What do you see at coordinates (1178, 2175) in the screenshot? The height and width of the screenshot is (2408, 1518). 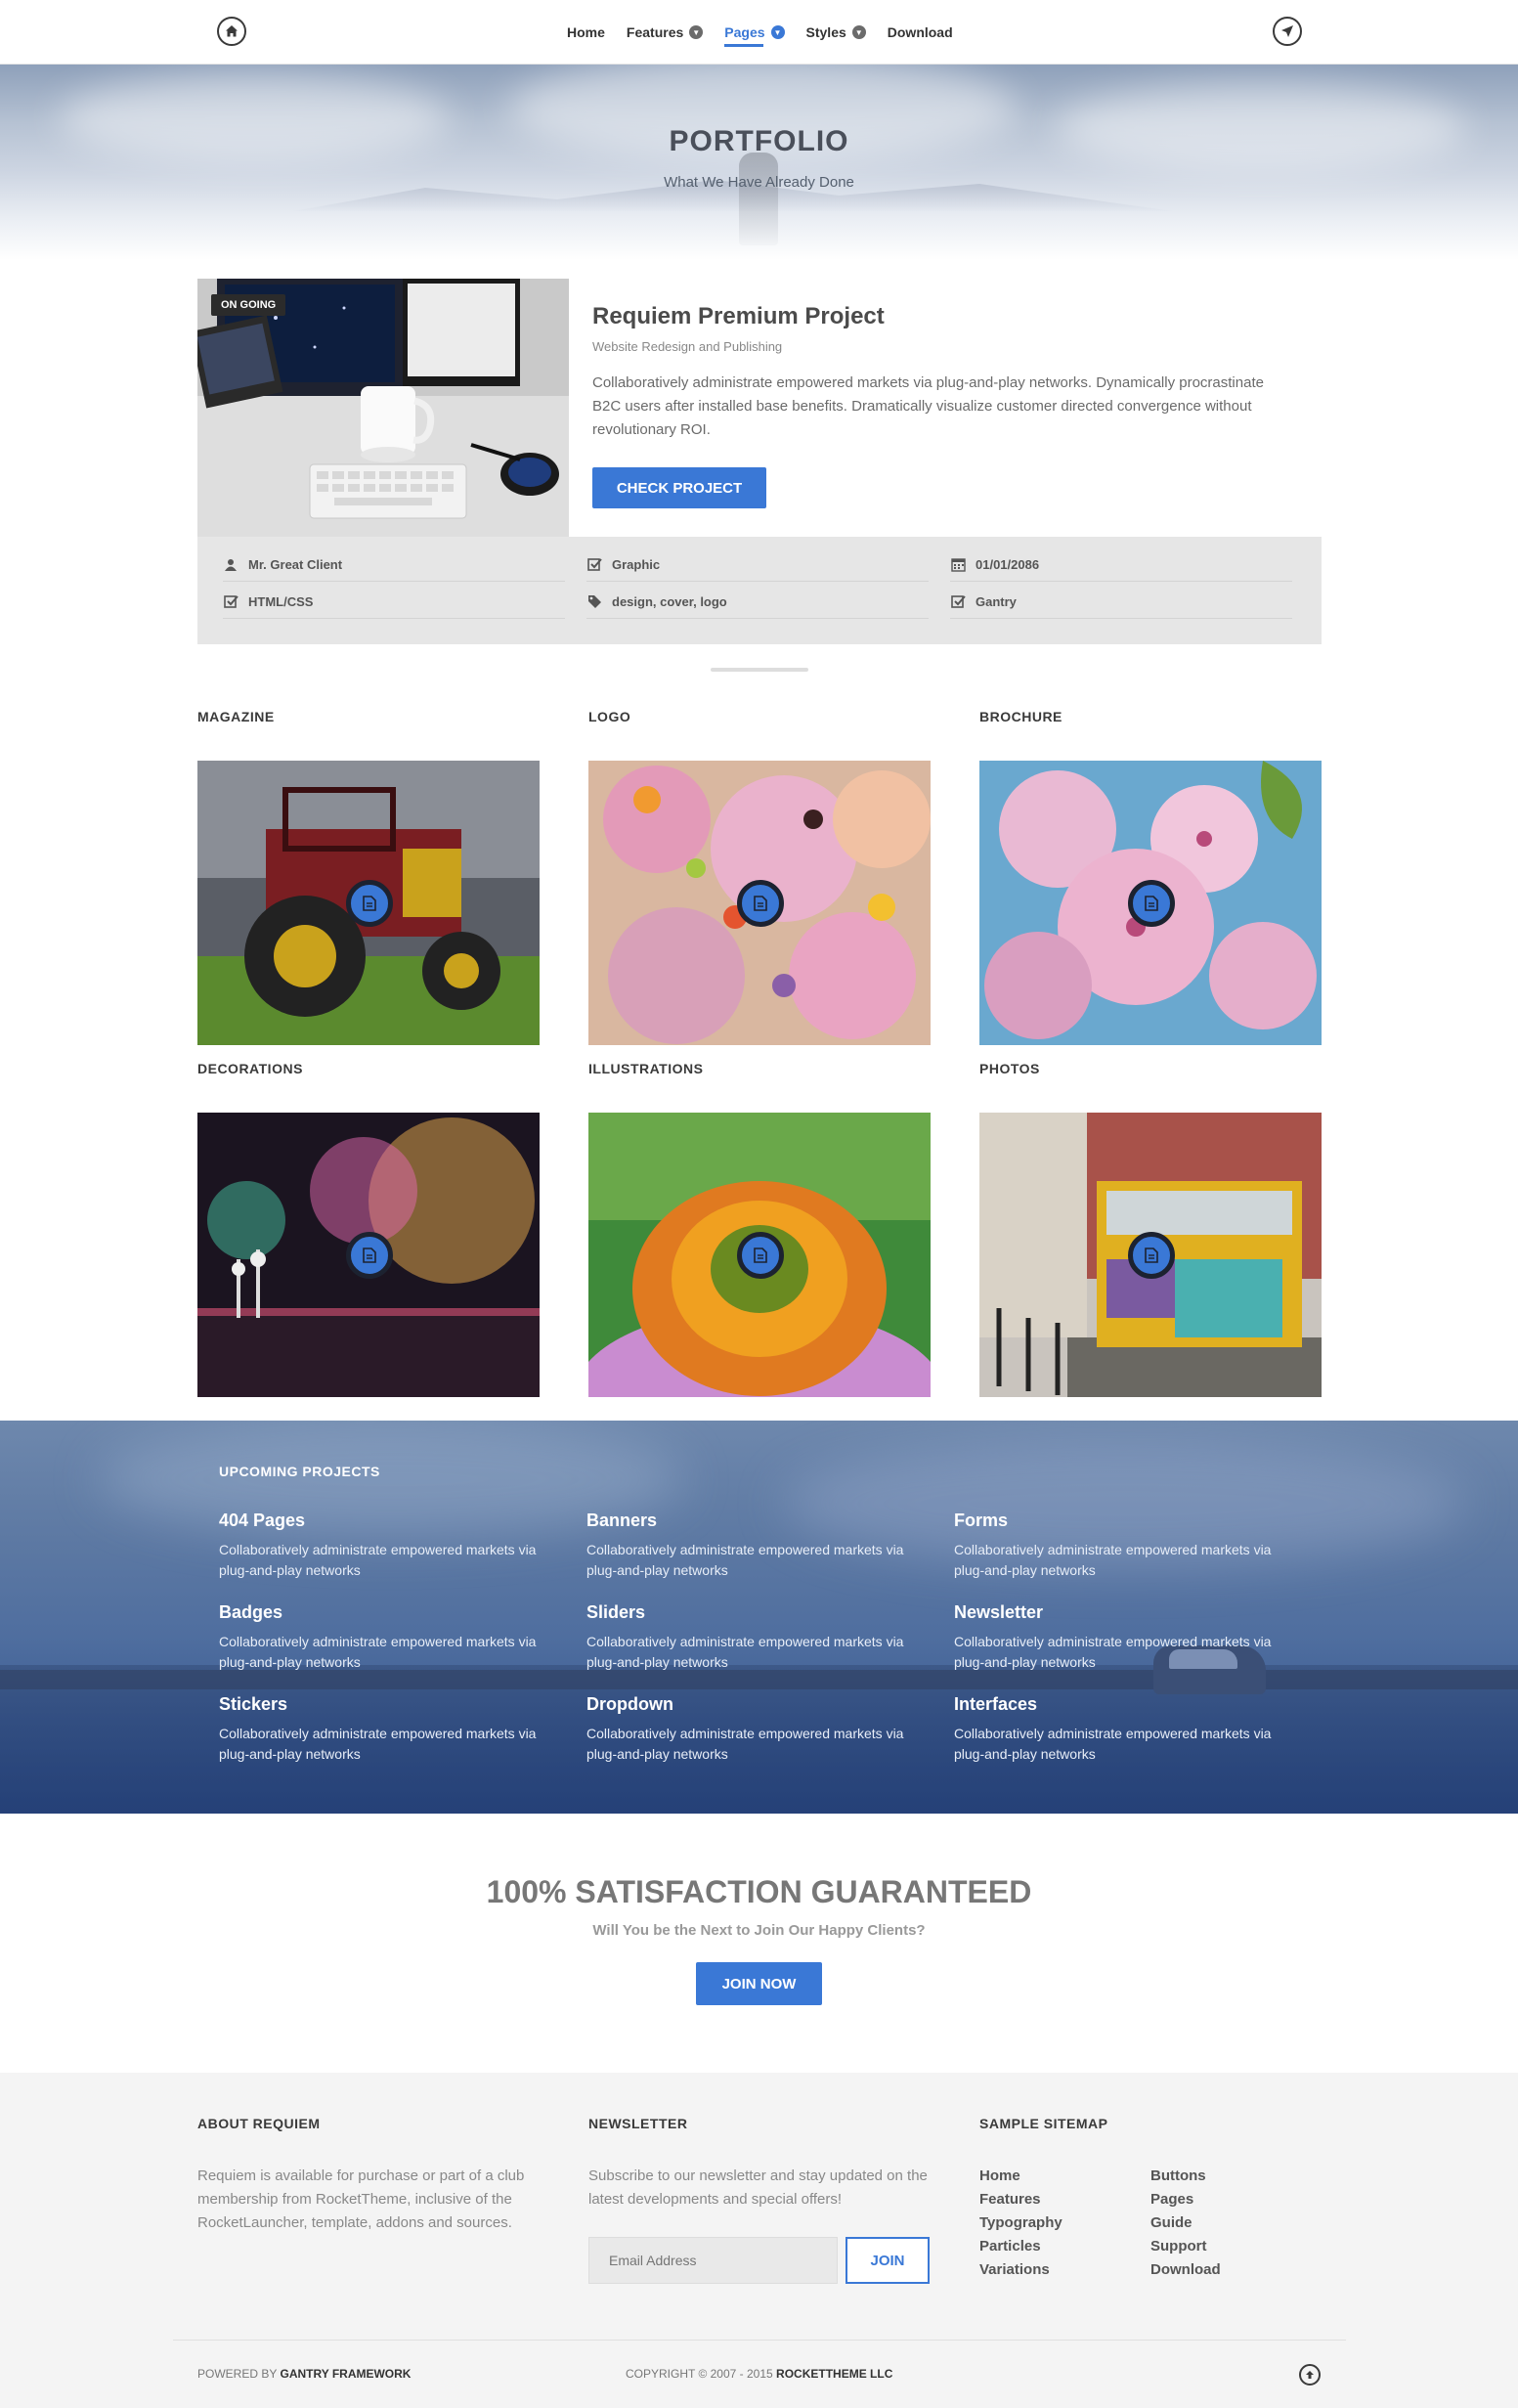 I see `sitemap-link-buttons: Buttons` at bounding box center [1178, 2175].